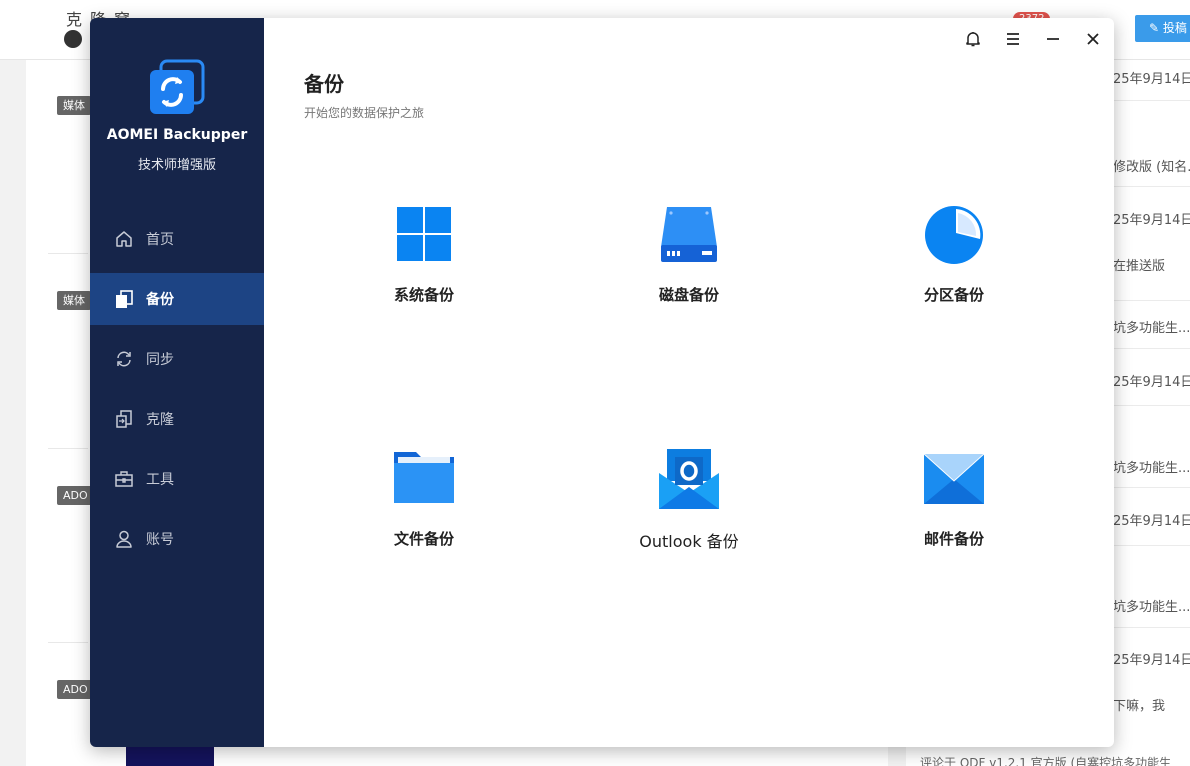 The width and height of the screenshot is (1190, 766). I want to click on windows-icon, so click(424, 235).